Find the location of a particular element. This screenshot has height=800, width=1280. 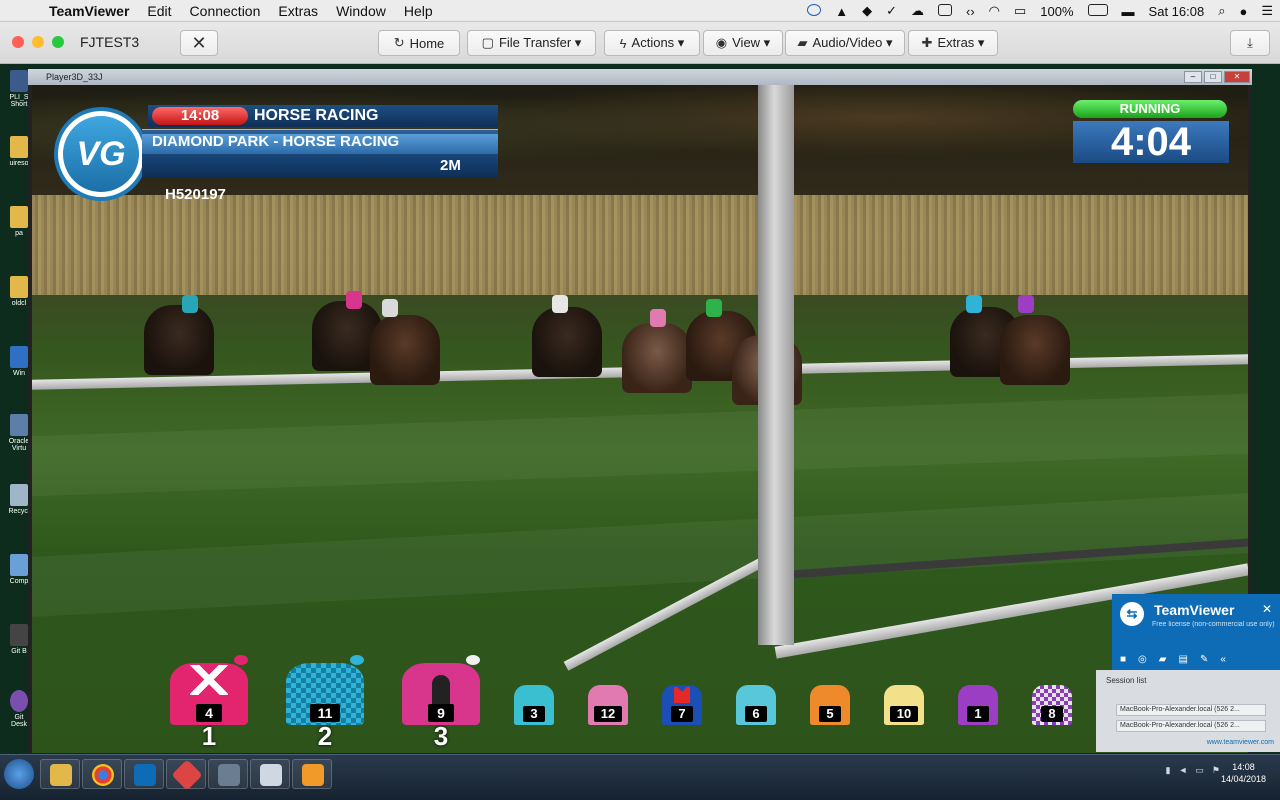

close-window-button is located at coordinates (18, 42).